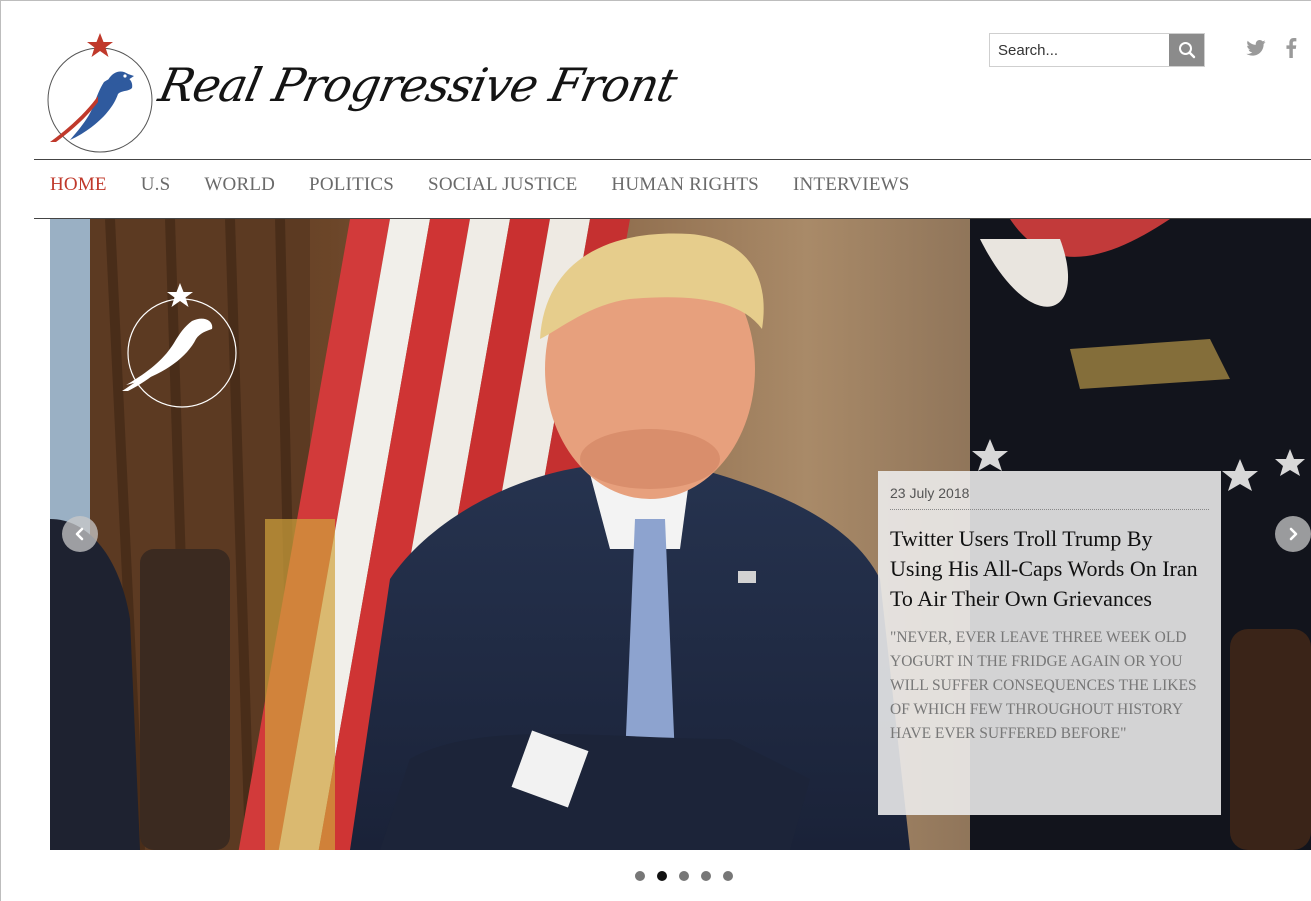 The height and width of the screenshot is (901, 1311). What do you see at coordinates (851, 185) in the screenshot?
I see `nav-item-interviews: INTERVIEWS` at bounding box center [851, 185].